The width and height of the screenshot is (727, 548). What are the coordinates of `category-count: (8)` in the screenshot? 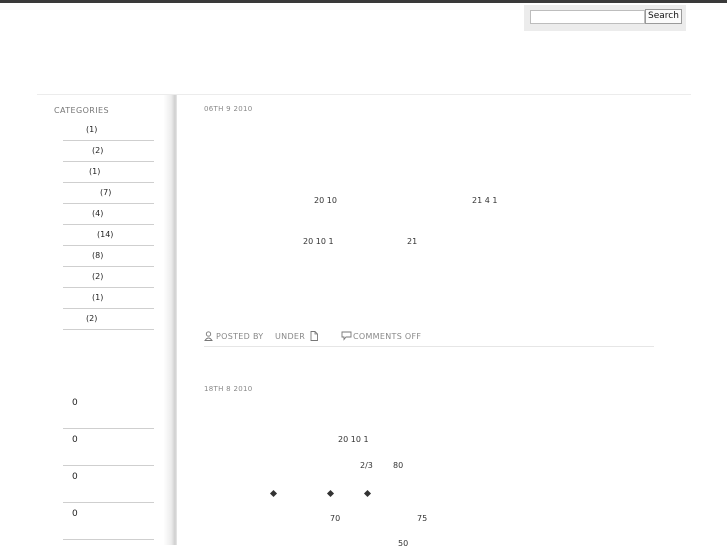 It's located at (98, 255).